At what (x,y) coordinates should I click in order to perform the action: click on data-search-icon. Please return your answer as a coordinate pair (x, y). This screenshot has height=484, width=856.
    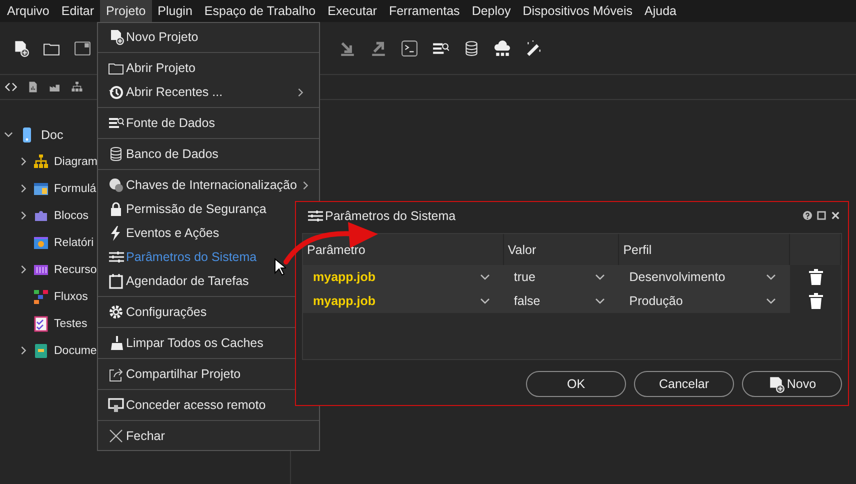
    Looking at the image, I should click on (116, 123).